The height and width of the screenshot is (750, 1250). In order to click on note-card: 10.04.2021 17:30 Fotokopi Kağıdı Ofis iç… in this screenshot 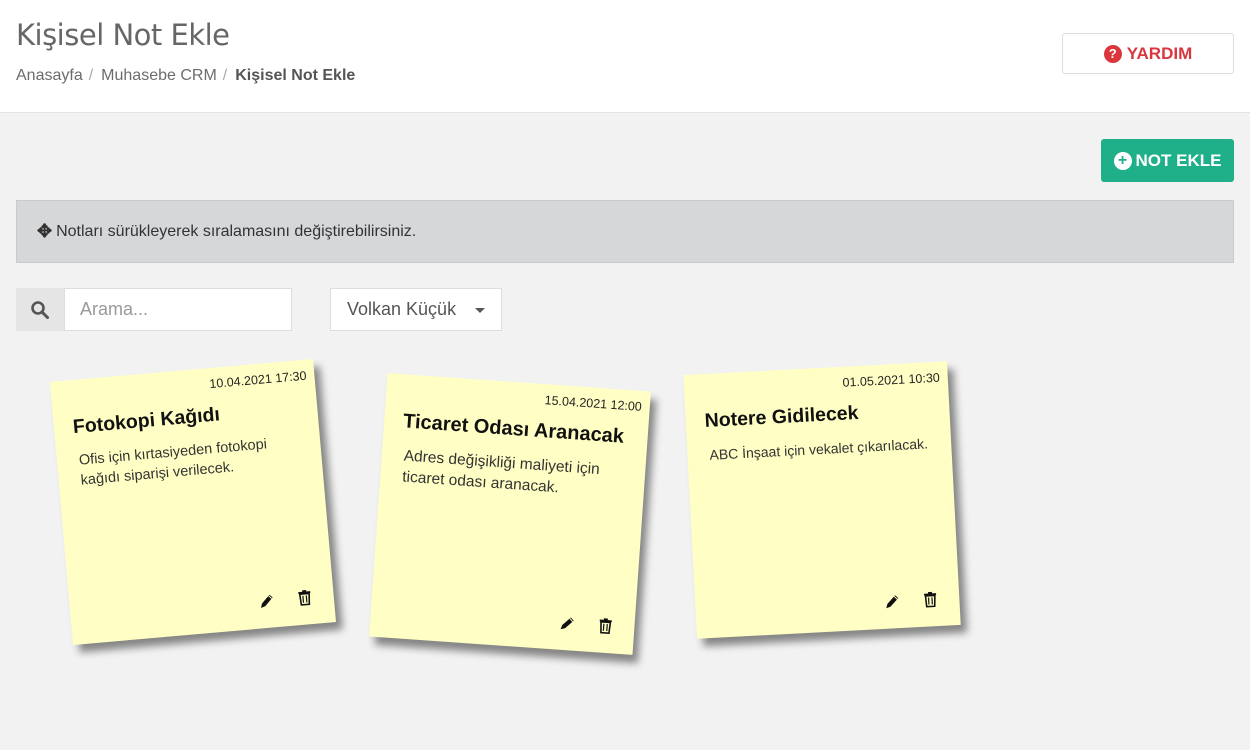, I will do `click(193, 502)`.